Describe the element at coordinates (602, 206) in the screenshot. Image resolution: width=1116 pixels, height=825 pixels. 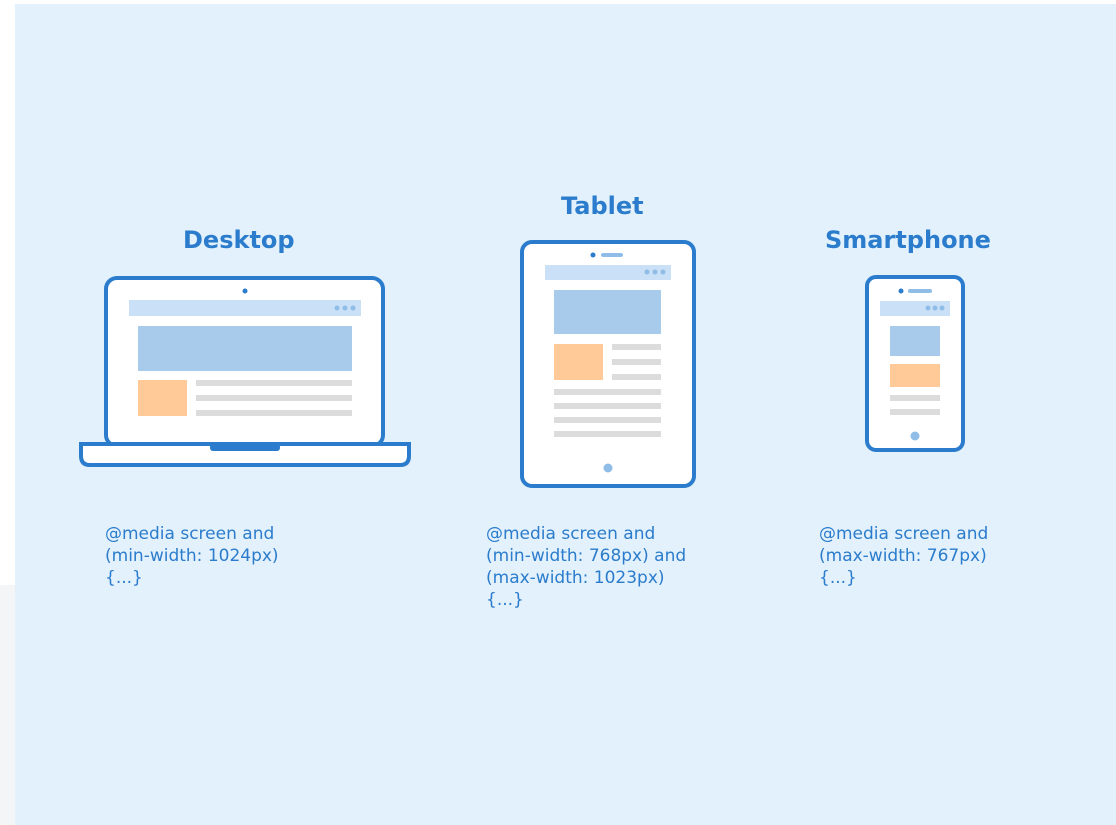
I see `tablet-title: Tablet` at that location.